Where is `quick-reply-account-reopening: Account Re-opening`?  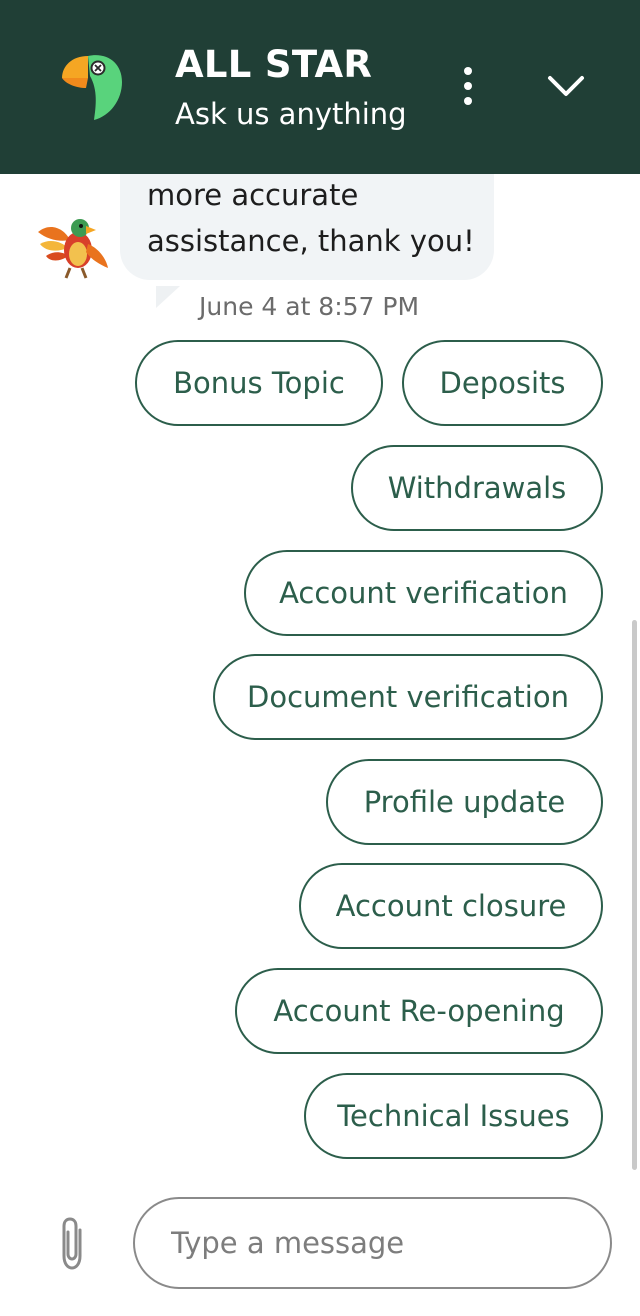
quick-reply-account-reopening: Account Re-opening is located at coordinates (419, 1011).